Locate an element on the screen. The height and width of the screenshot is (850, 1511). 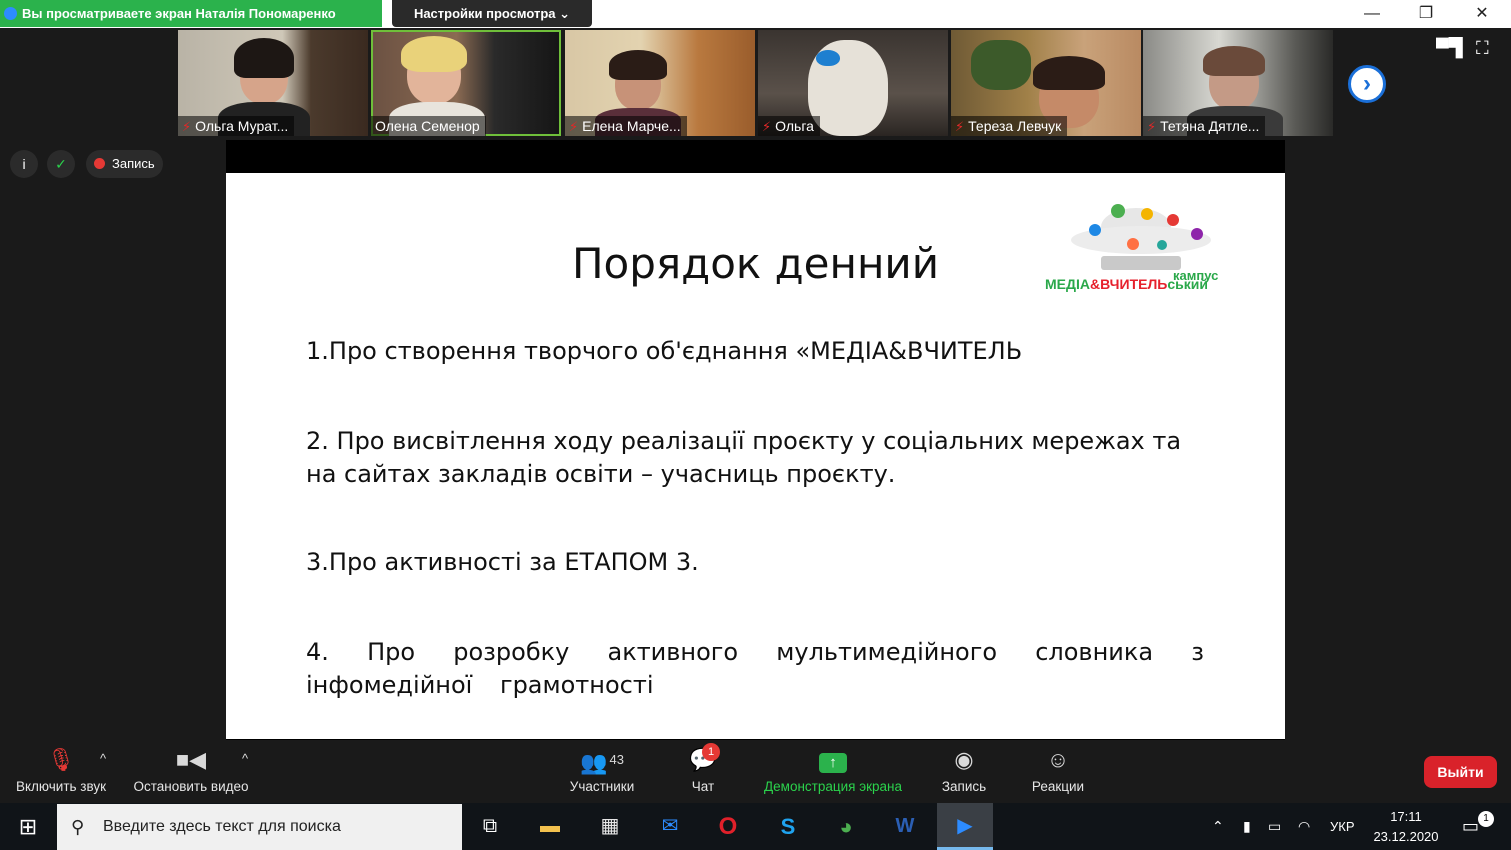
windows-start-icon: ⊞ is located at coordinates (28, 826).